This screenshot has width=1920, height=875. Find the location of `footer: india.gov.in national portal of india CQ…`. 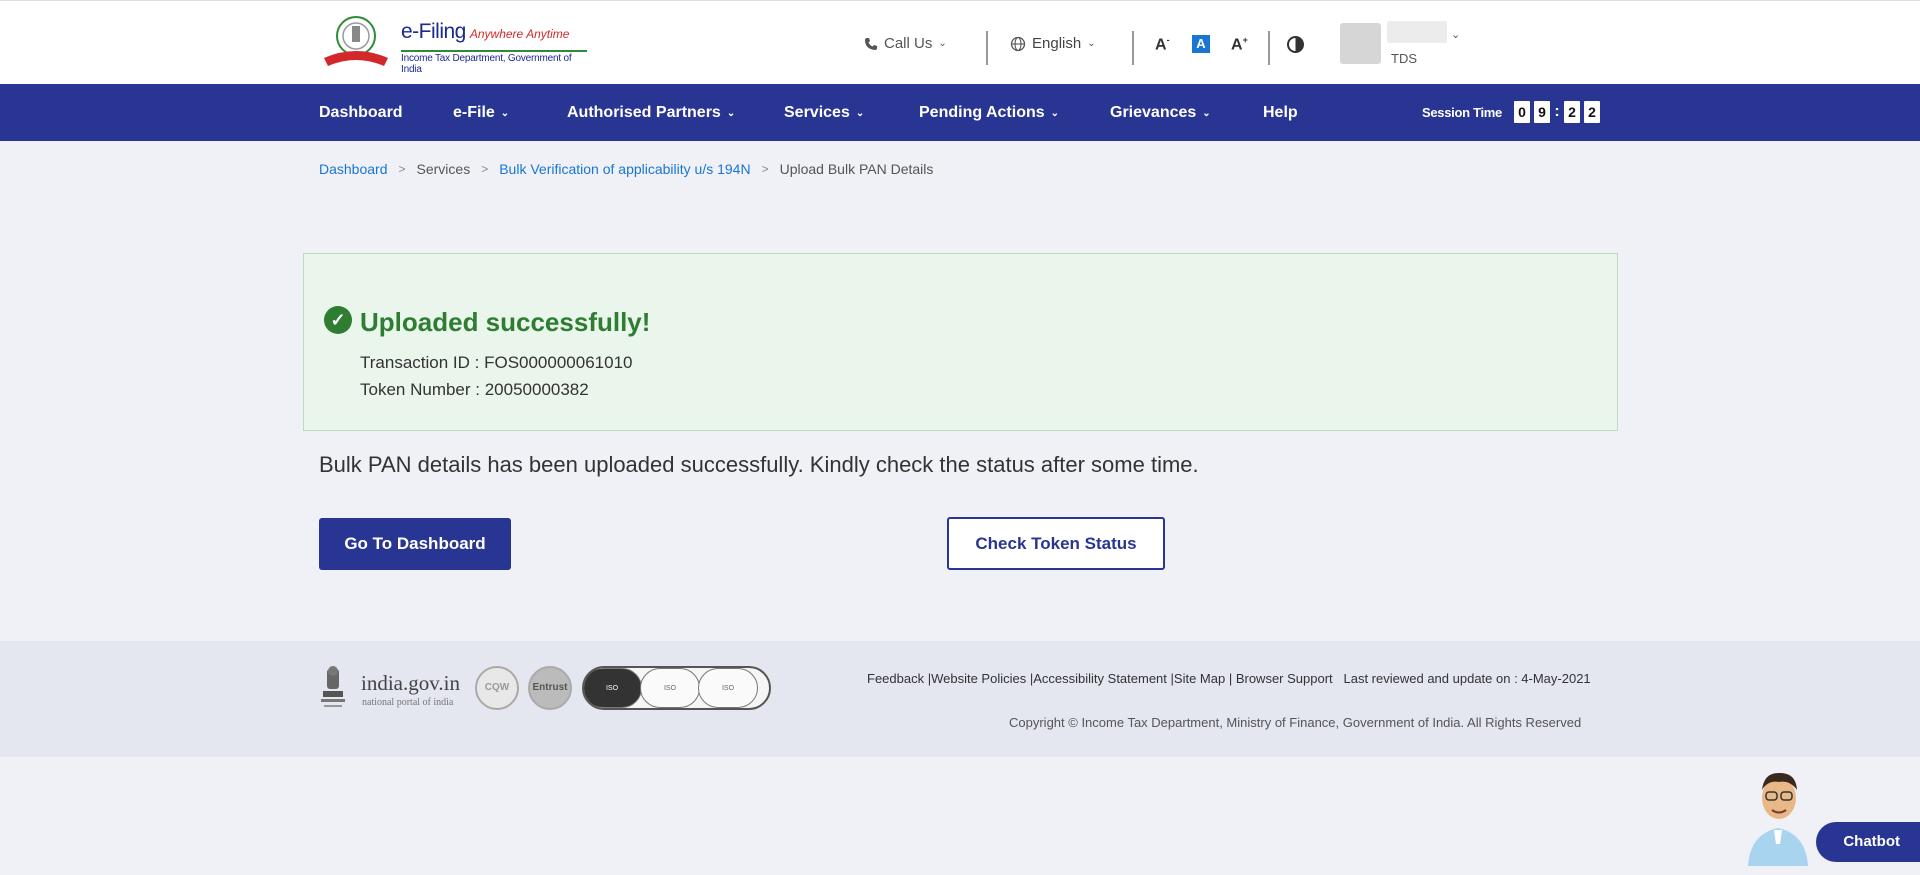

footer: india.gov.in national portal of india CQ… is located at coordinates (960, 699).